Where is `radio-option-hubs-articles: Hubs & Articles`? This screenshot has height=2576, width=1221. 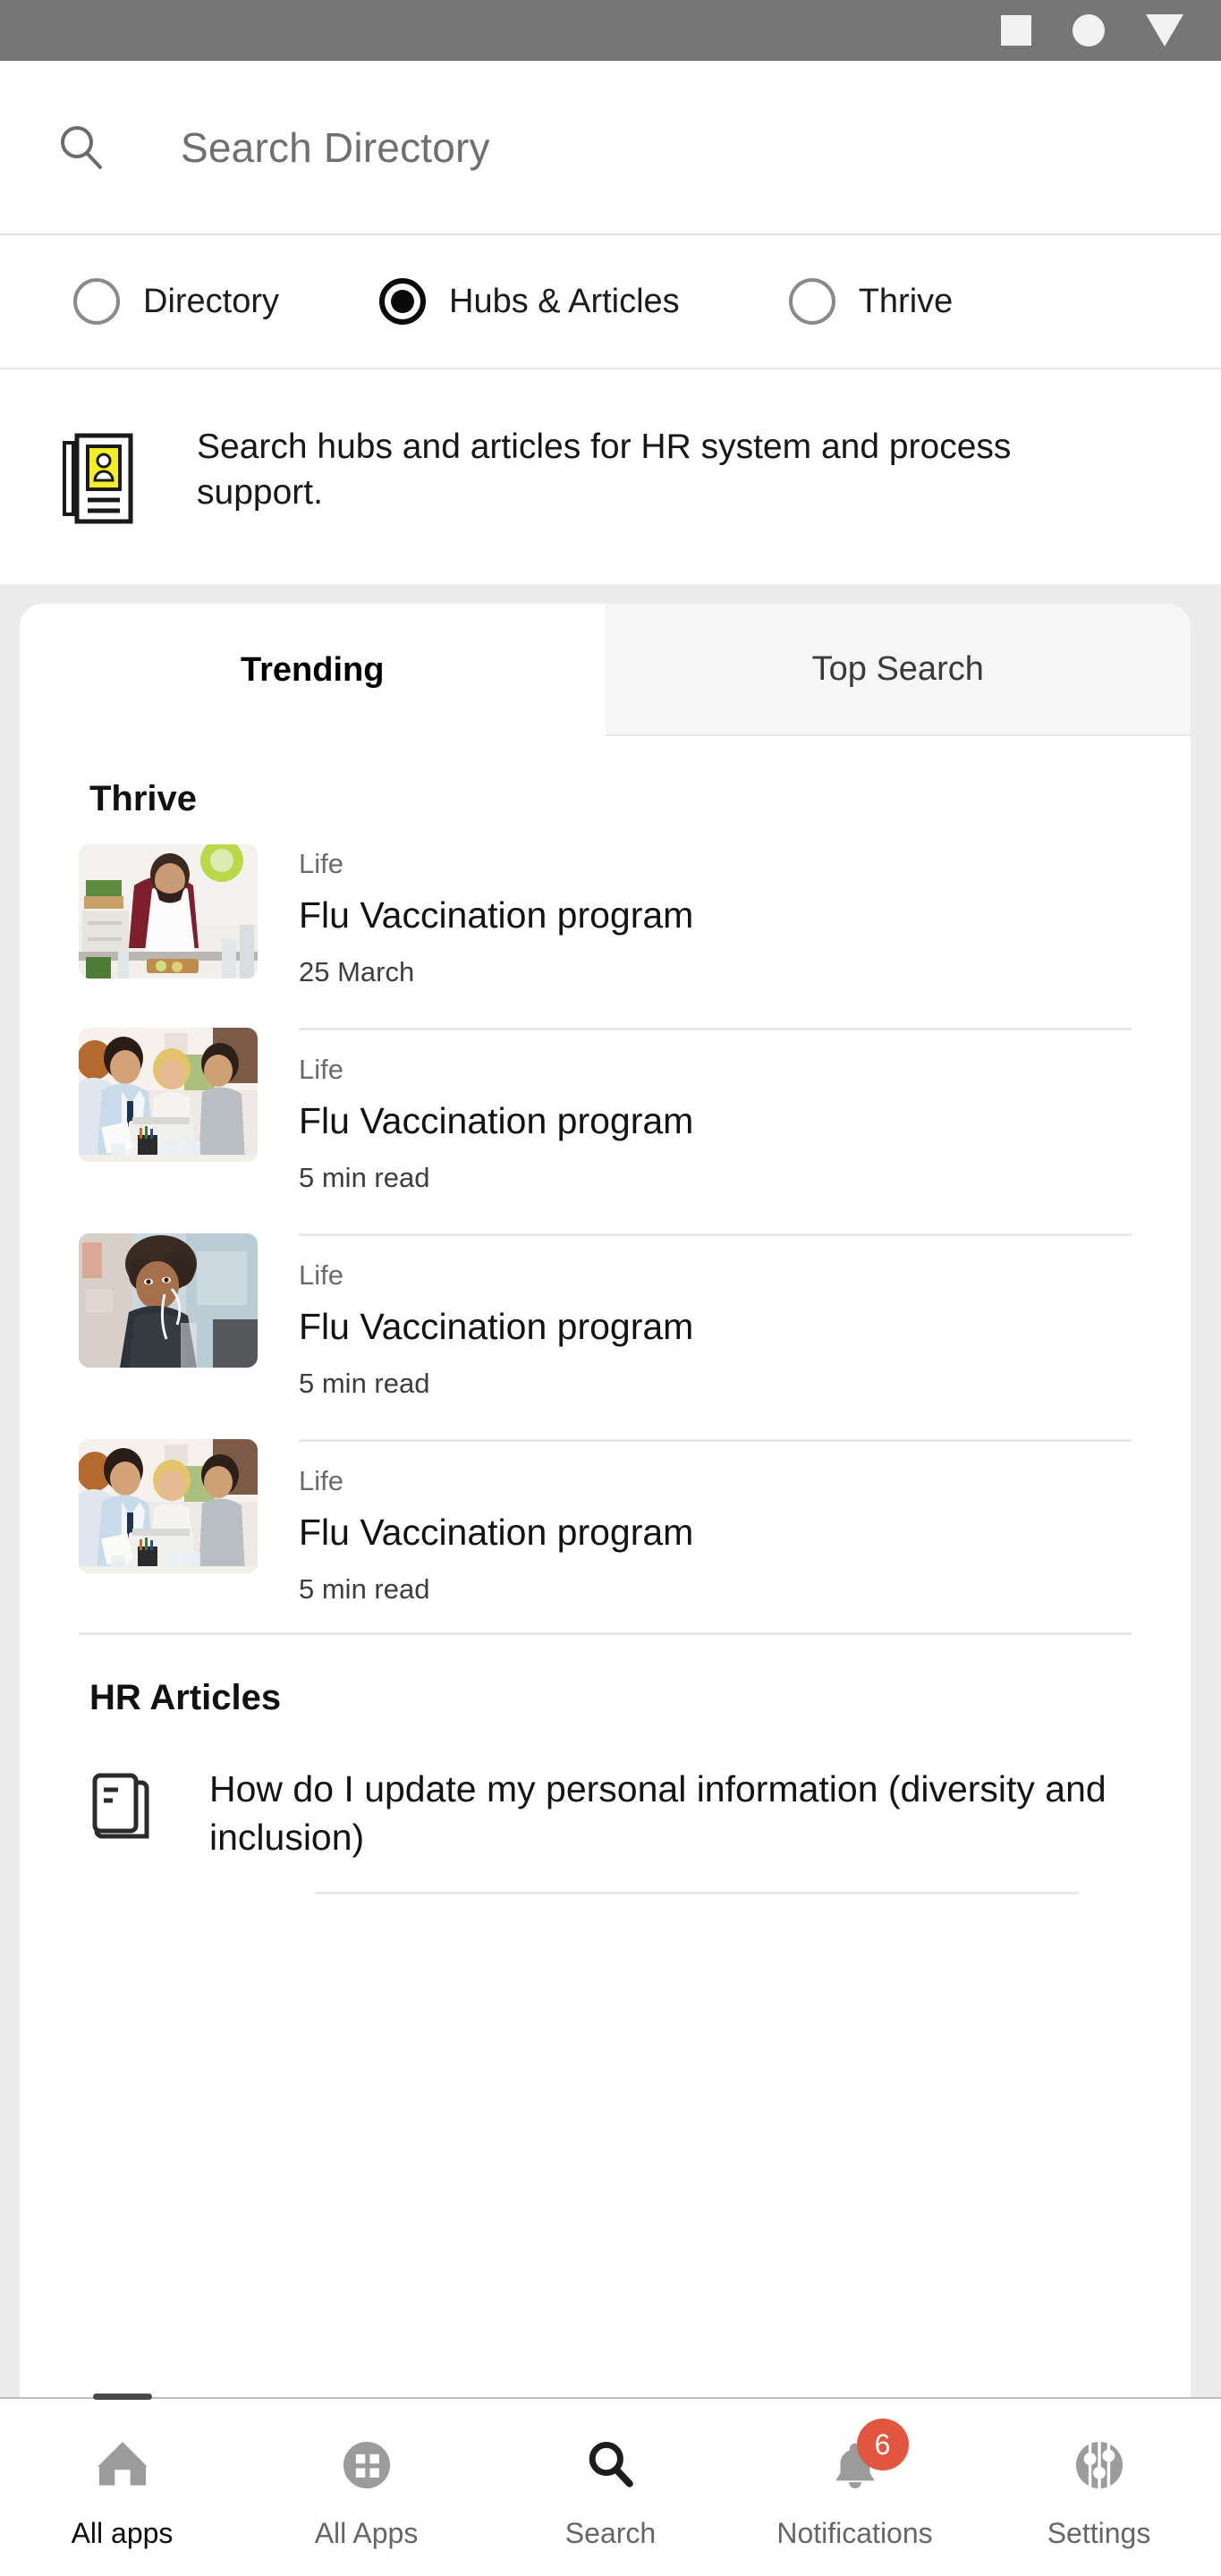 radio-option-hubs-articles: Hubs & Articles is located at coordinates (529, 301).